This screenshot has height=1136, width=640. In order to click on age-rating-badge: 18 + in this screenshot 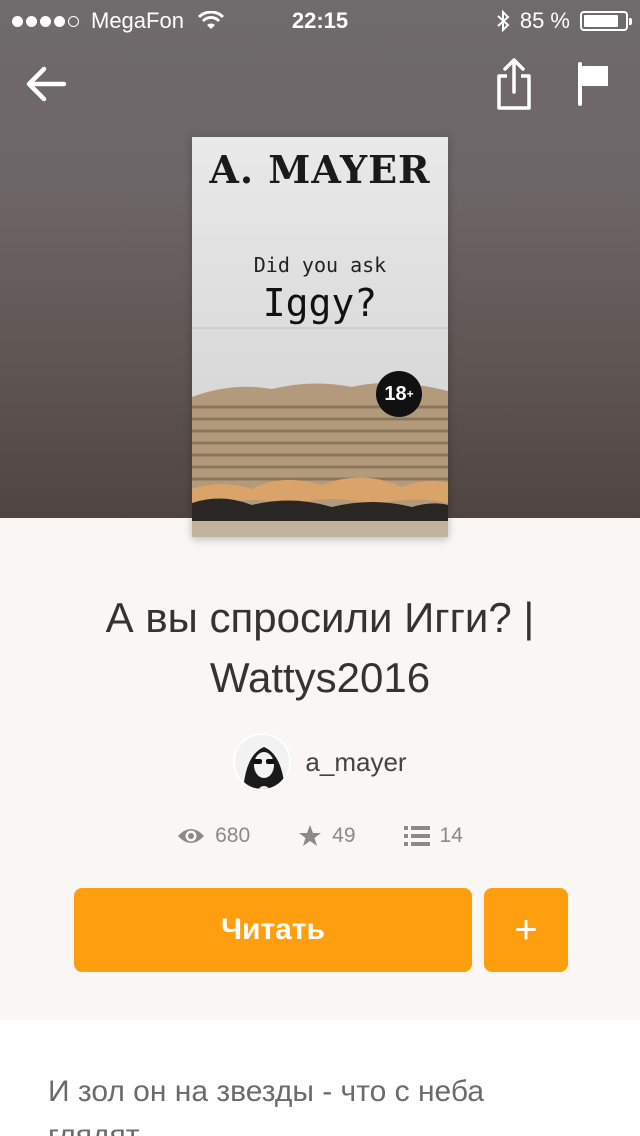, I will do `click(399, 394)`.